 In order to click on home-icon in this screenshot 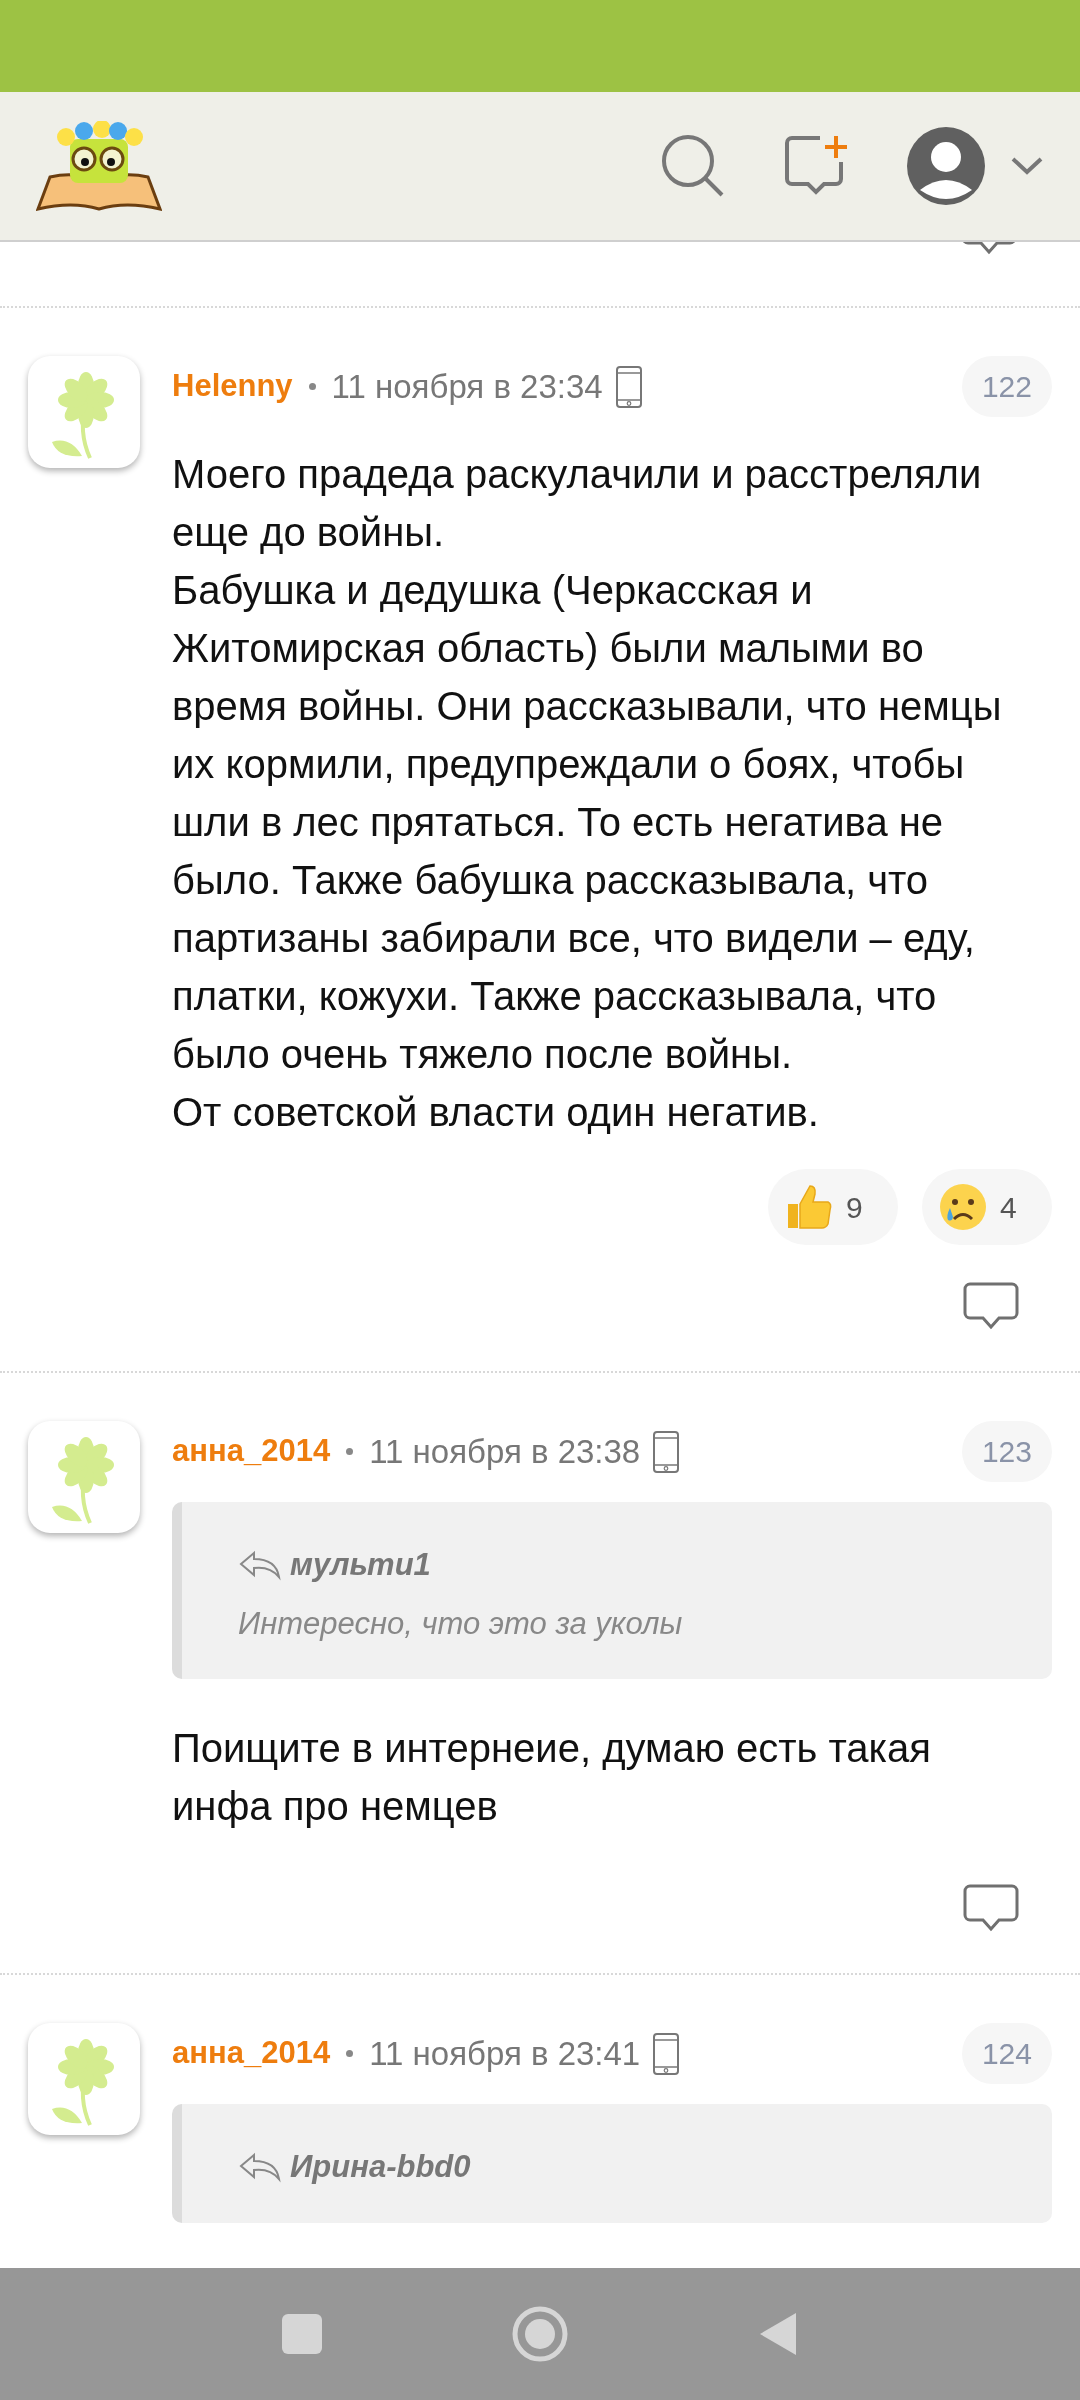, I will do `click(540, 2334)`.